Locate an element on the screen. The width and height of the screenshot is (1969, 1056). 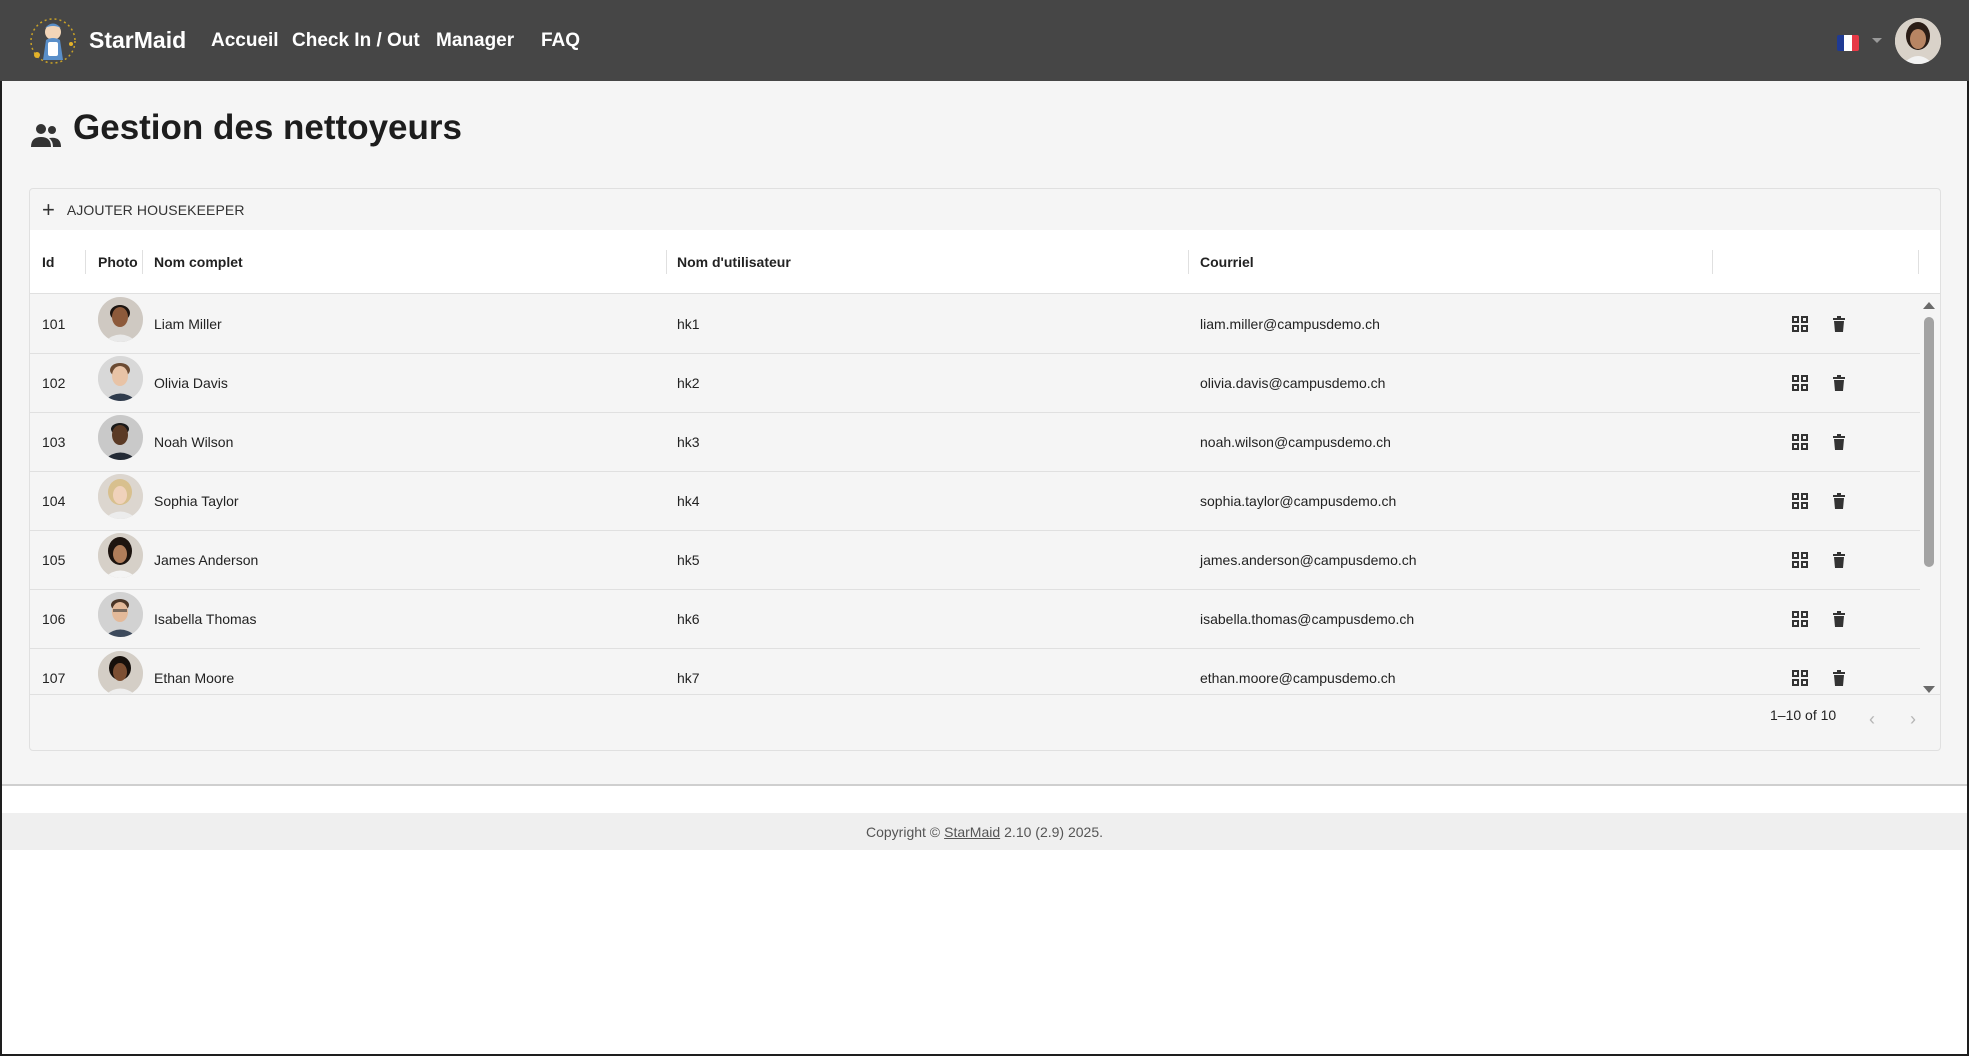
nav-link-manager: Manager is located at coordinates (475, 41).